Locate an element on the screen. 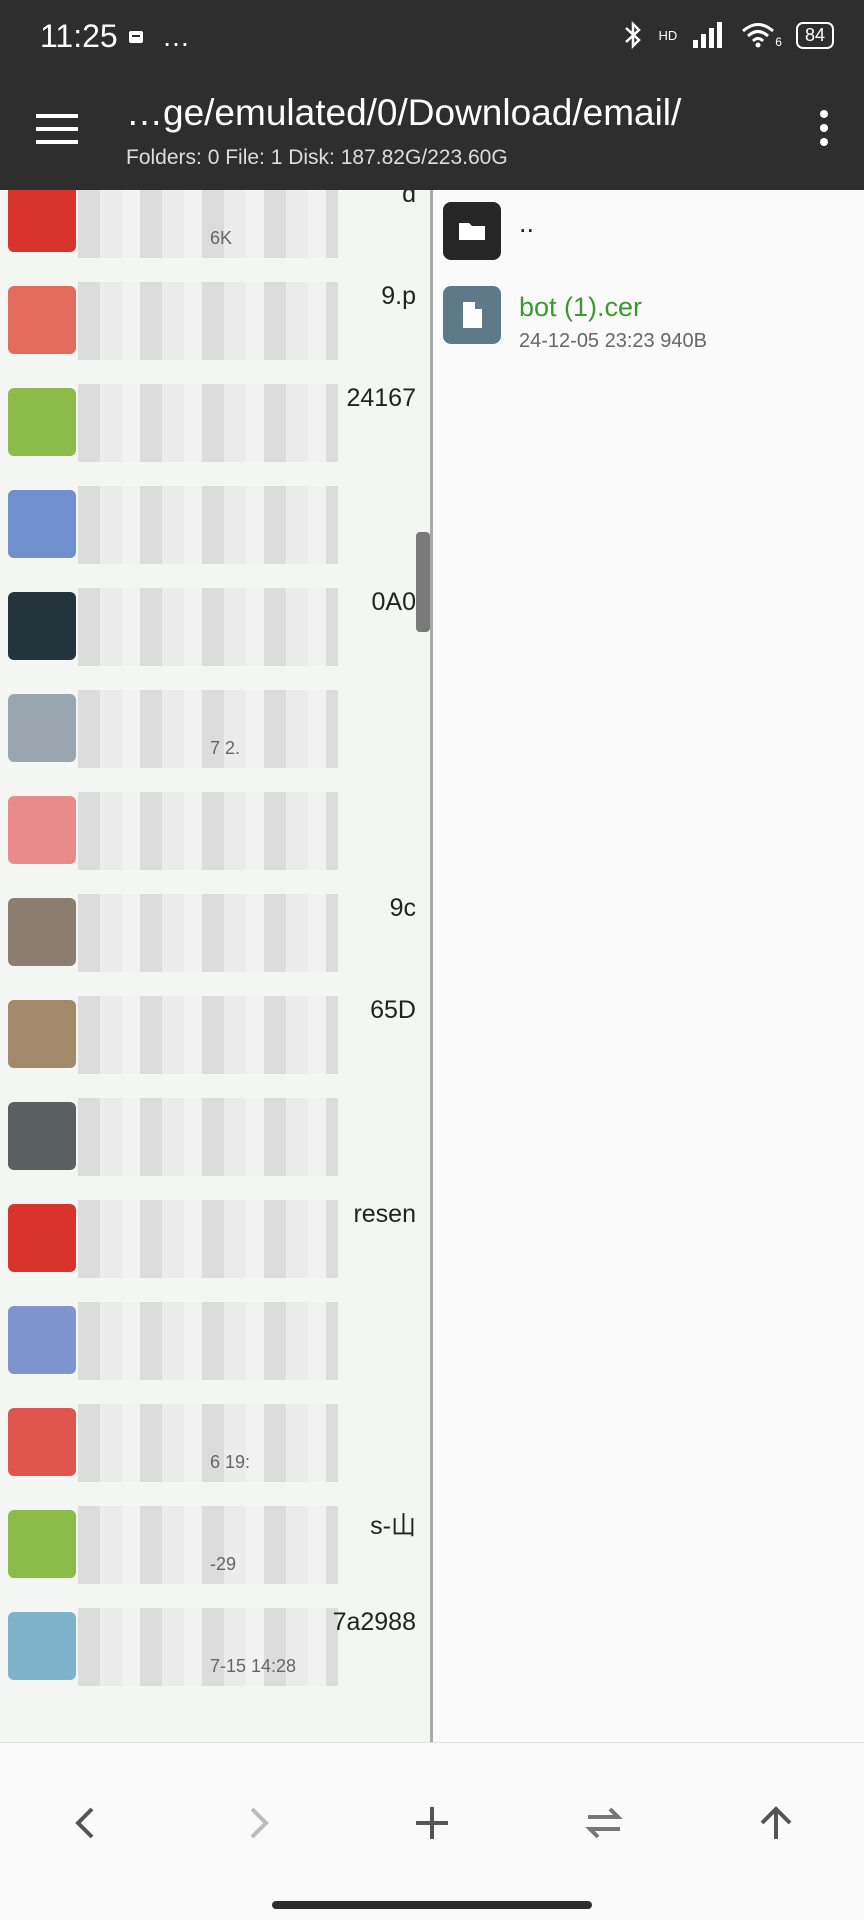 This screenshot has width=864, height=1920. list-item: 65D is located at coordinates (215, 1037).